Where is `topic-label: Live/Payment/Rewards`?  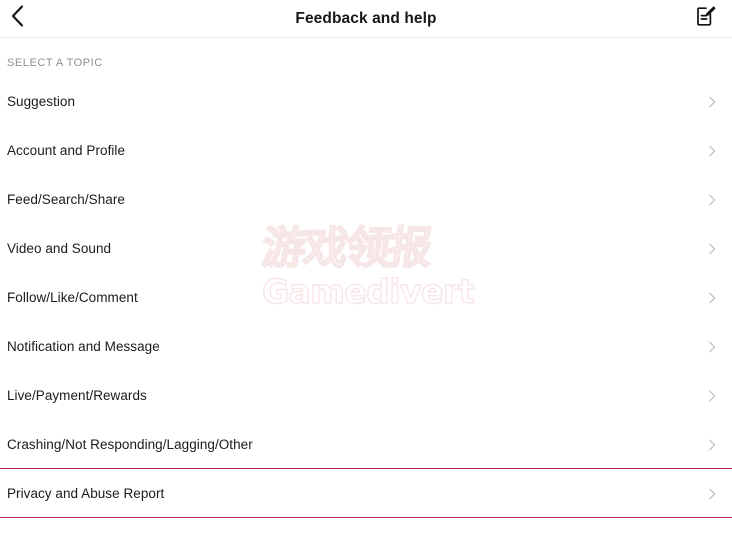 topic-label: Live/Payment/Rewards is located at coordinates (77, 395).